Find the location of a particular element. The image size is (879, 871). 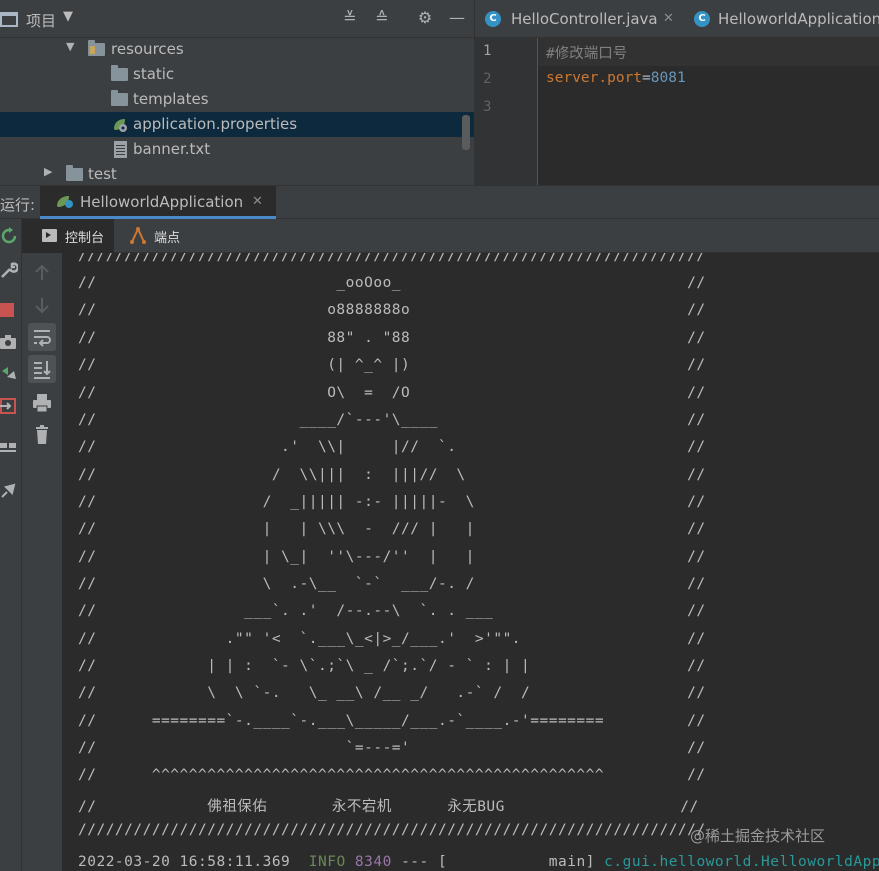

tab-console: 控制台 is located at coordinates (68, 236).